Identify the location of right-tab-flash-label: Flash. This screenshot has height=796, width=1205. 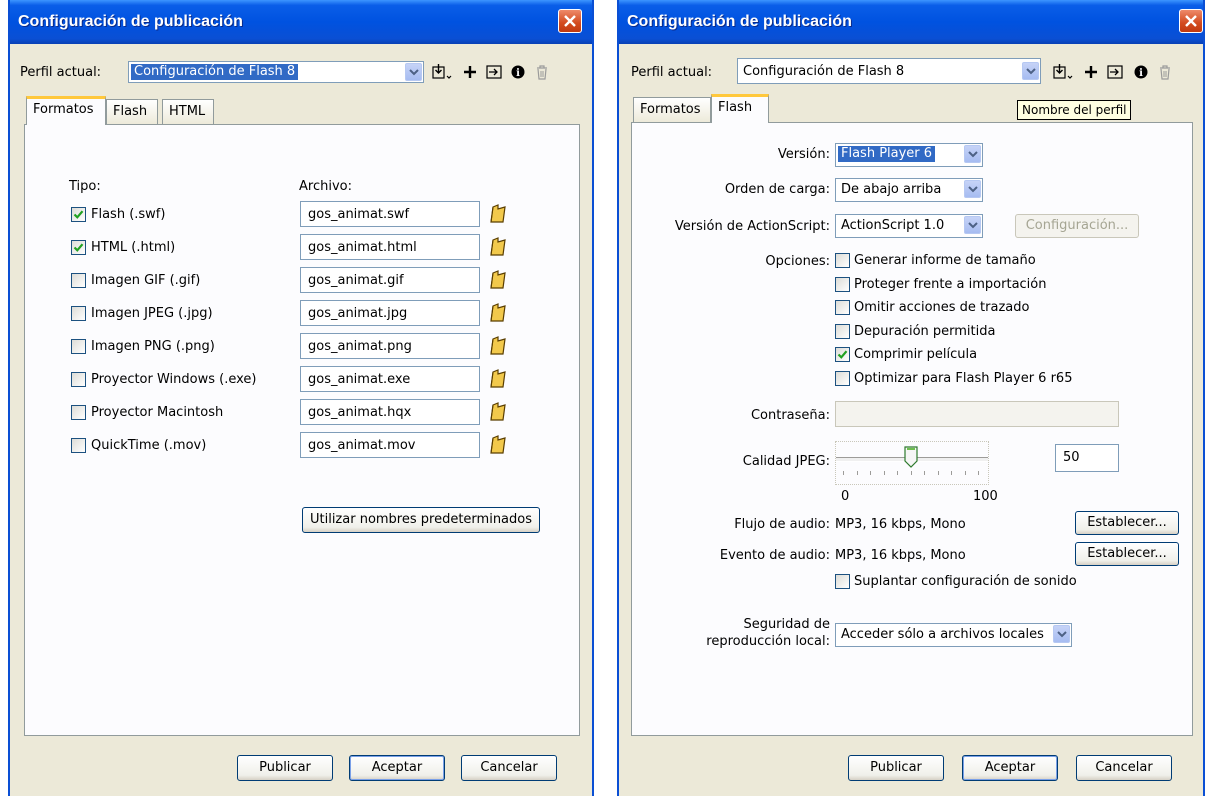
(735, 107).